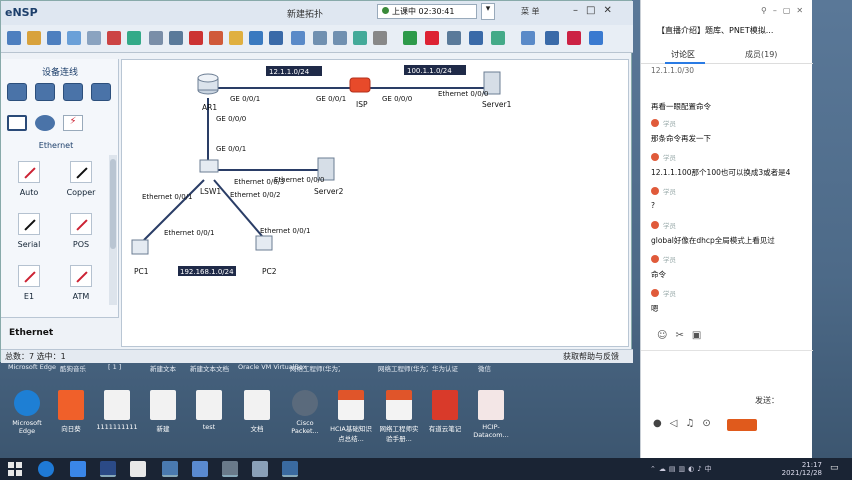  Describe the element at coordinates (196, 38) in the screenshot. I see `delete-icon` at that location.